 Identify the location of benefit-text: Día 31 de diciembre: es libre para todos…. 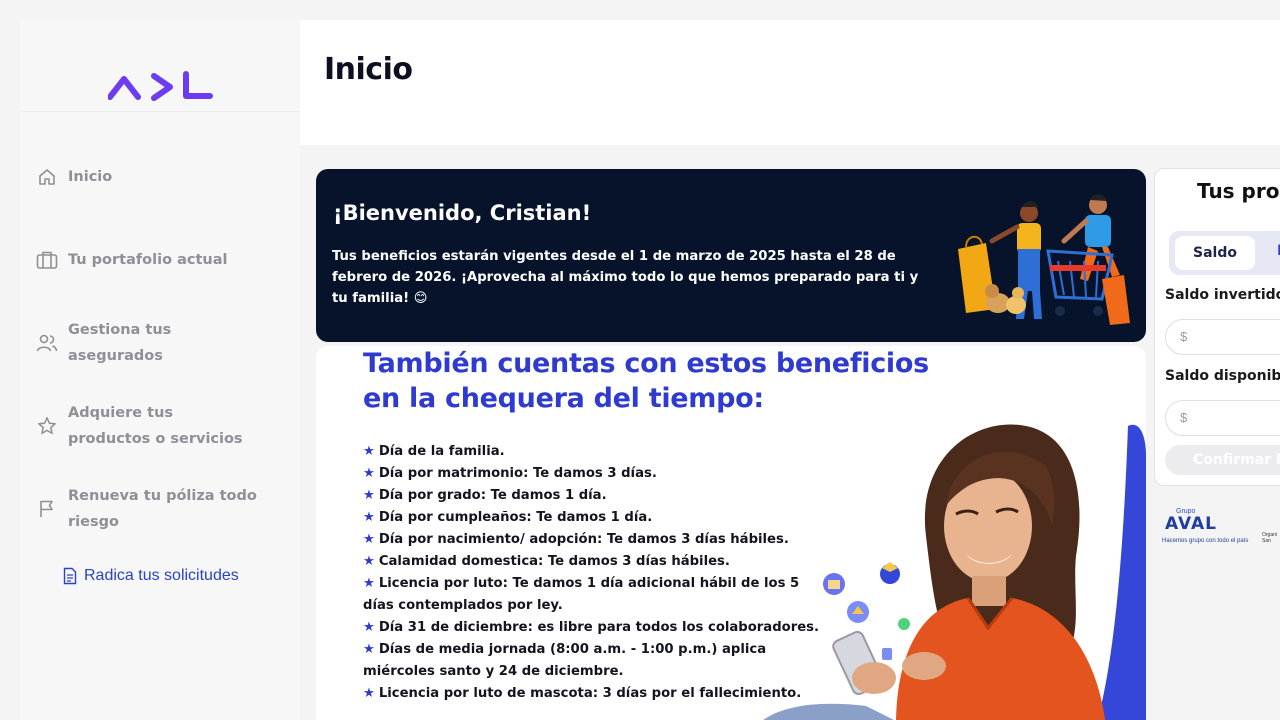
(599, 627).